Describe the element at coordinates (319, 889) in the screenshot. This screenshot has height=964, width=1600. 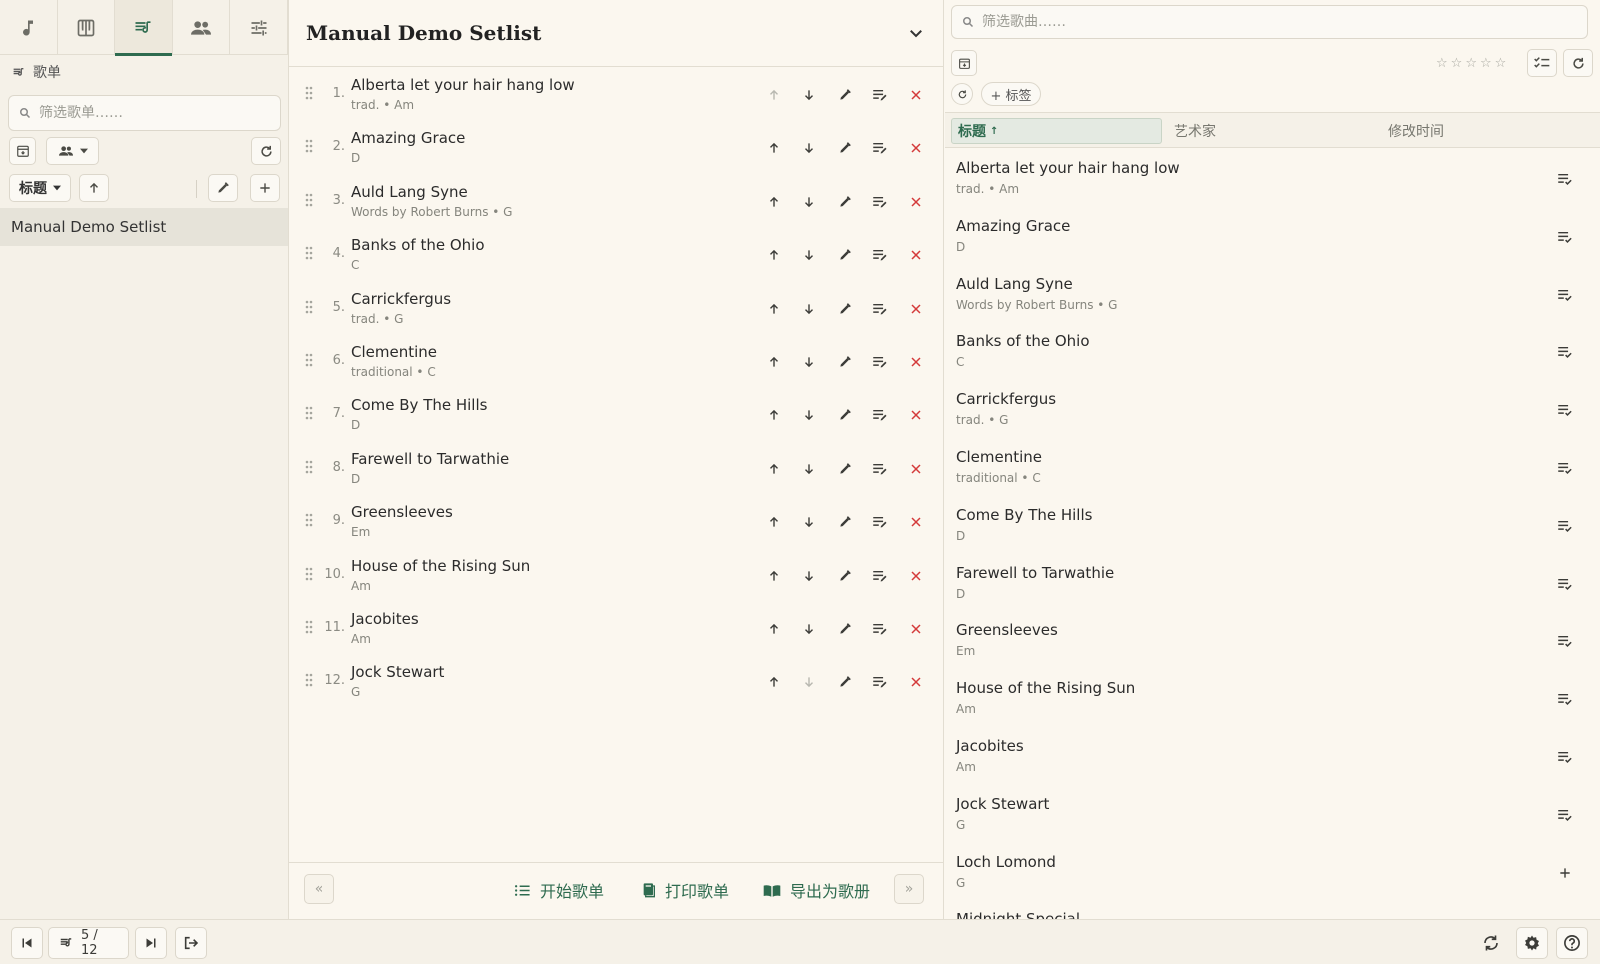
I see `collapse-left-button: «` at that location.